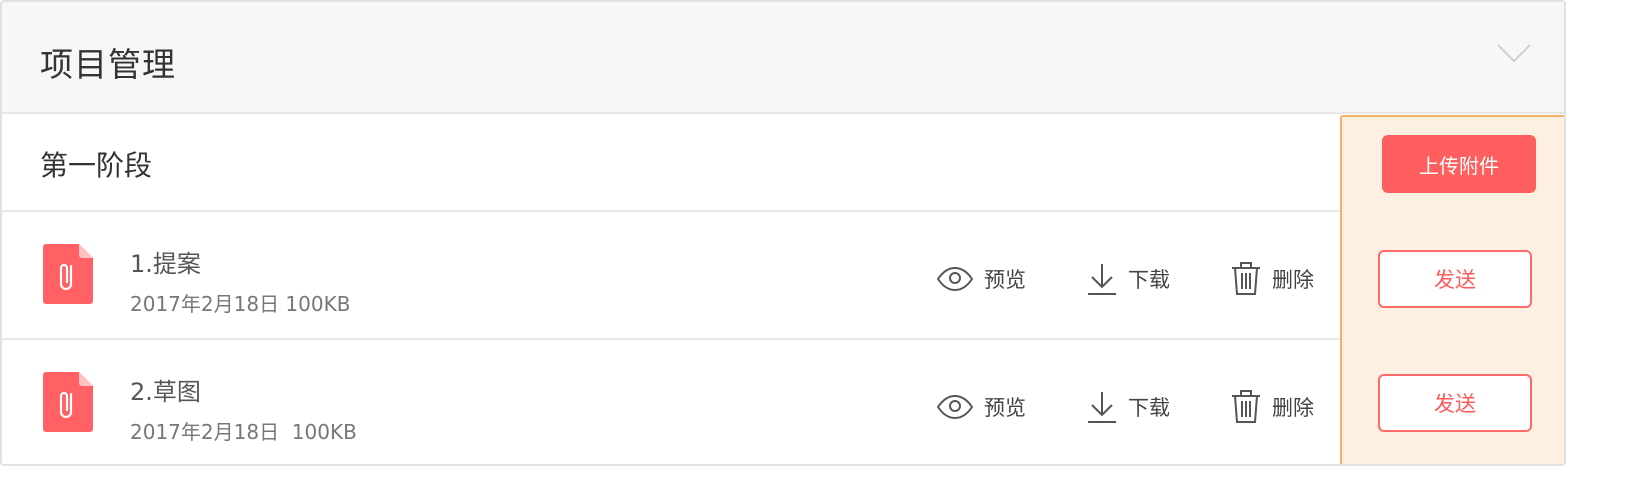 The image size is (1640, 490). What do you see at coordinates (1514, 53) in the screenshot?
I see `chevron-down-icon` at bounding box center [1514, 53].